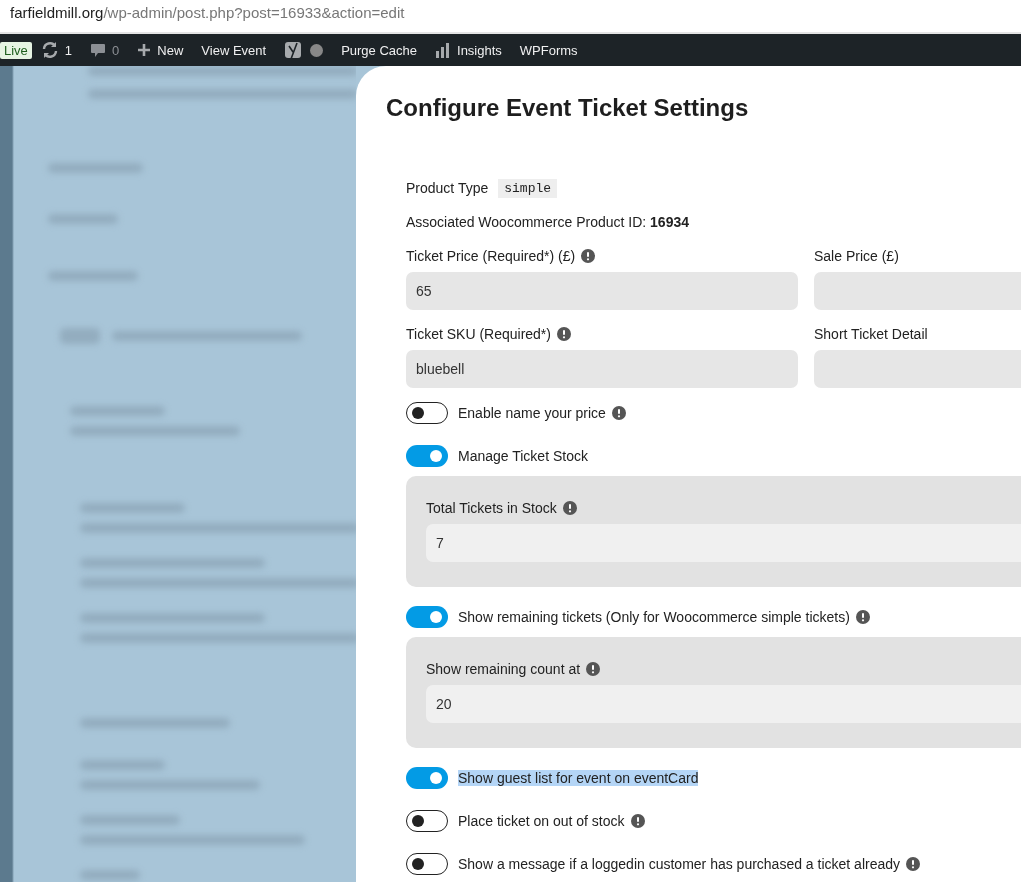  Describe the element at coordinates (871, 334) in the screenshot. I see `field-label: Short Ticket Detail` at that location.